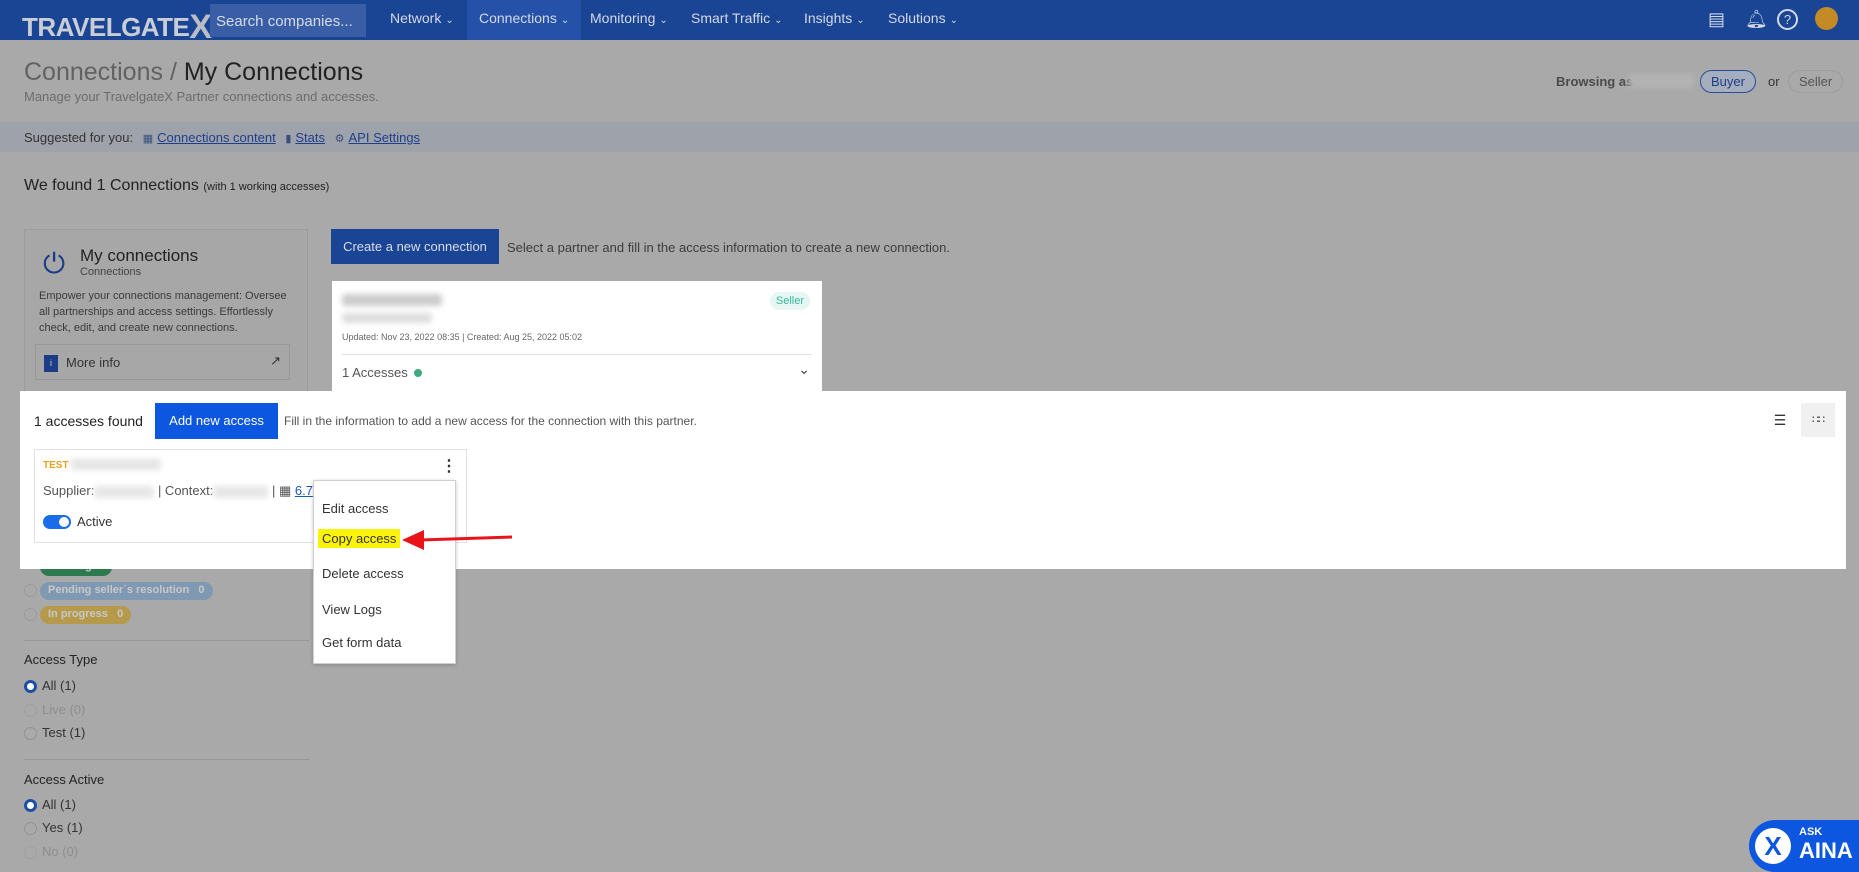  What do you see at coordinates (117, 26) in the screenshot?
I see `travelgatex-logo: TRAVELGATEX` at bounding box center [117, 26].